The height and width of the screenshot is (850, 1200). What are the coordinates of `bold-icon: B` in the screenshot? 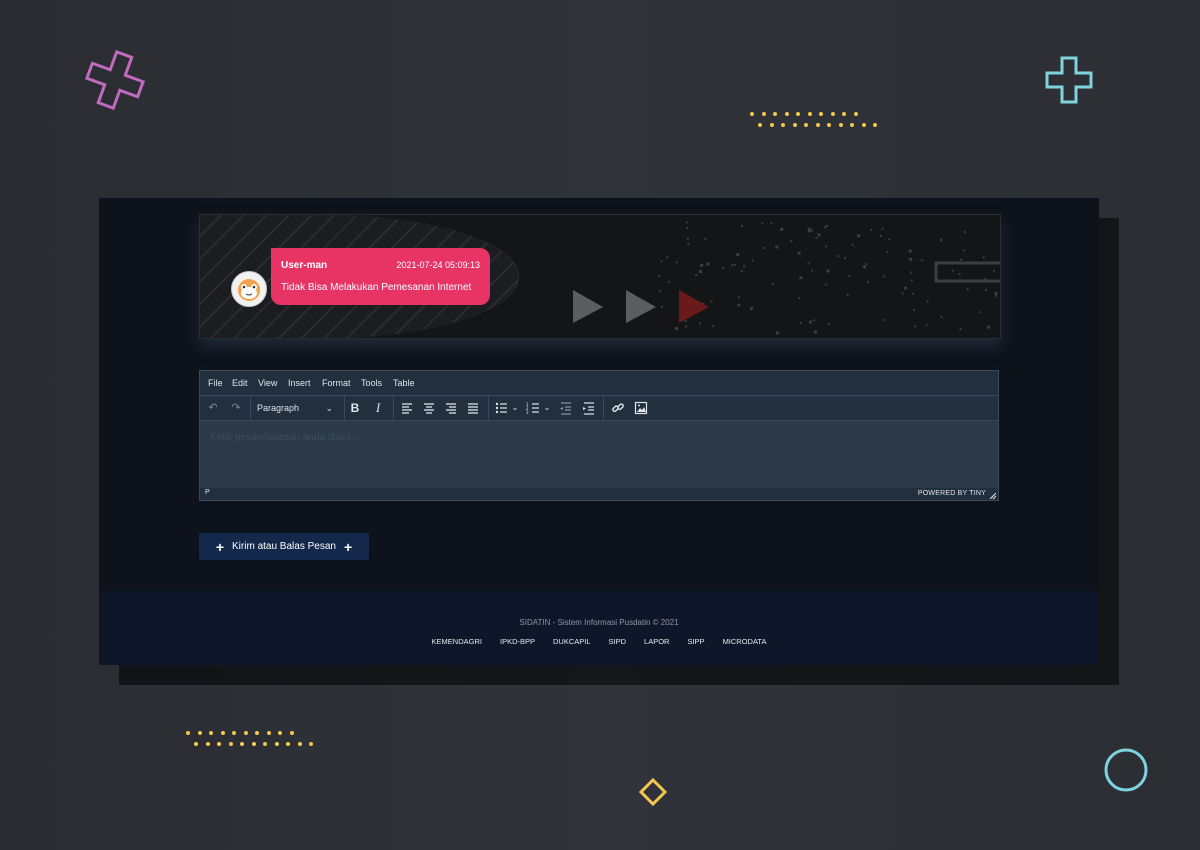 It's located at (355, 408).